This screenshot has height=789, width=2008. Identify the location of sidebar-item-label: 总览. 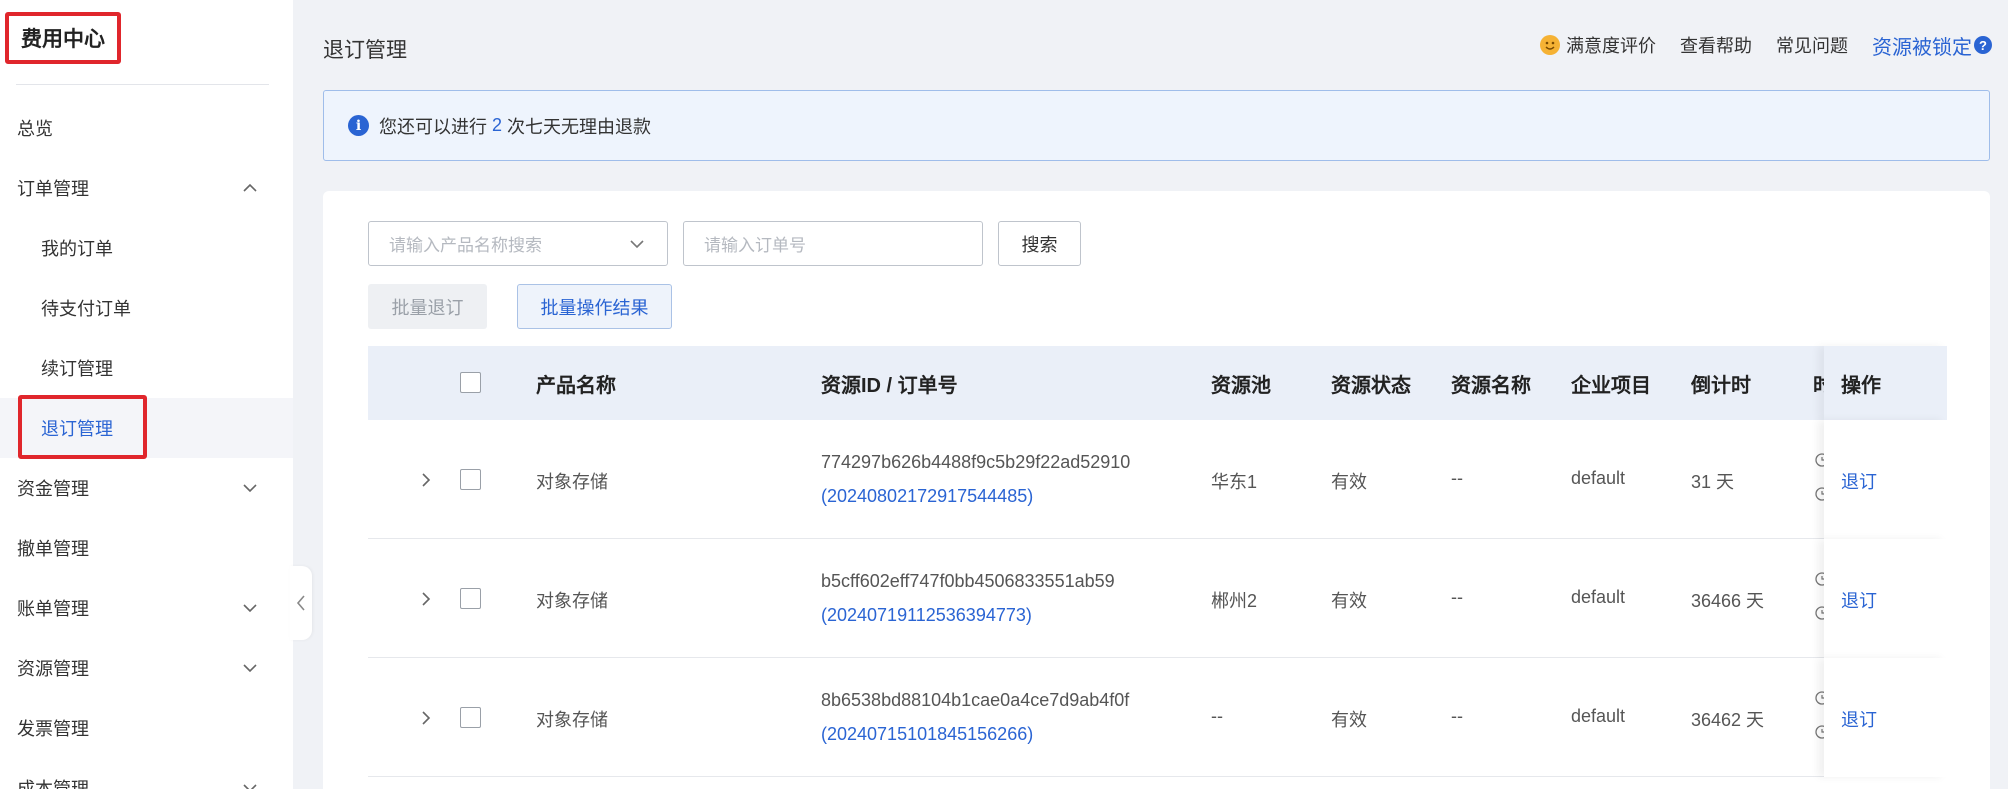
(35, 129).